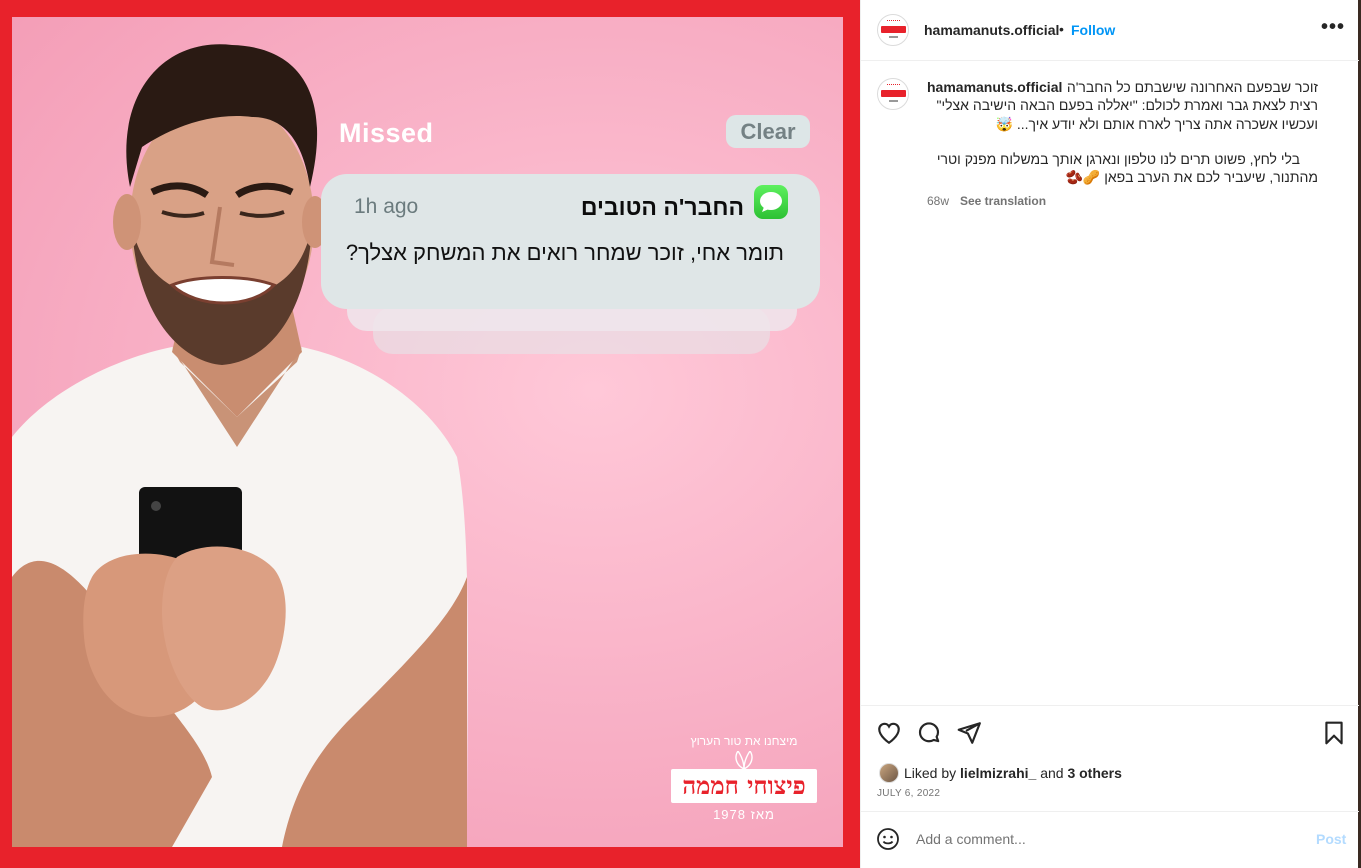  What do you see at coordinates (744, 814) in the screenshot?
I see `logo-since: מאז 1978` at bounding box center [744, 814].